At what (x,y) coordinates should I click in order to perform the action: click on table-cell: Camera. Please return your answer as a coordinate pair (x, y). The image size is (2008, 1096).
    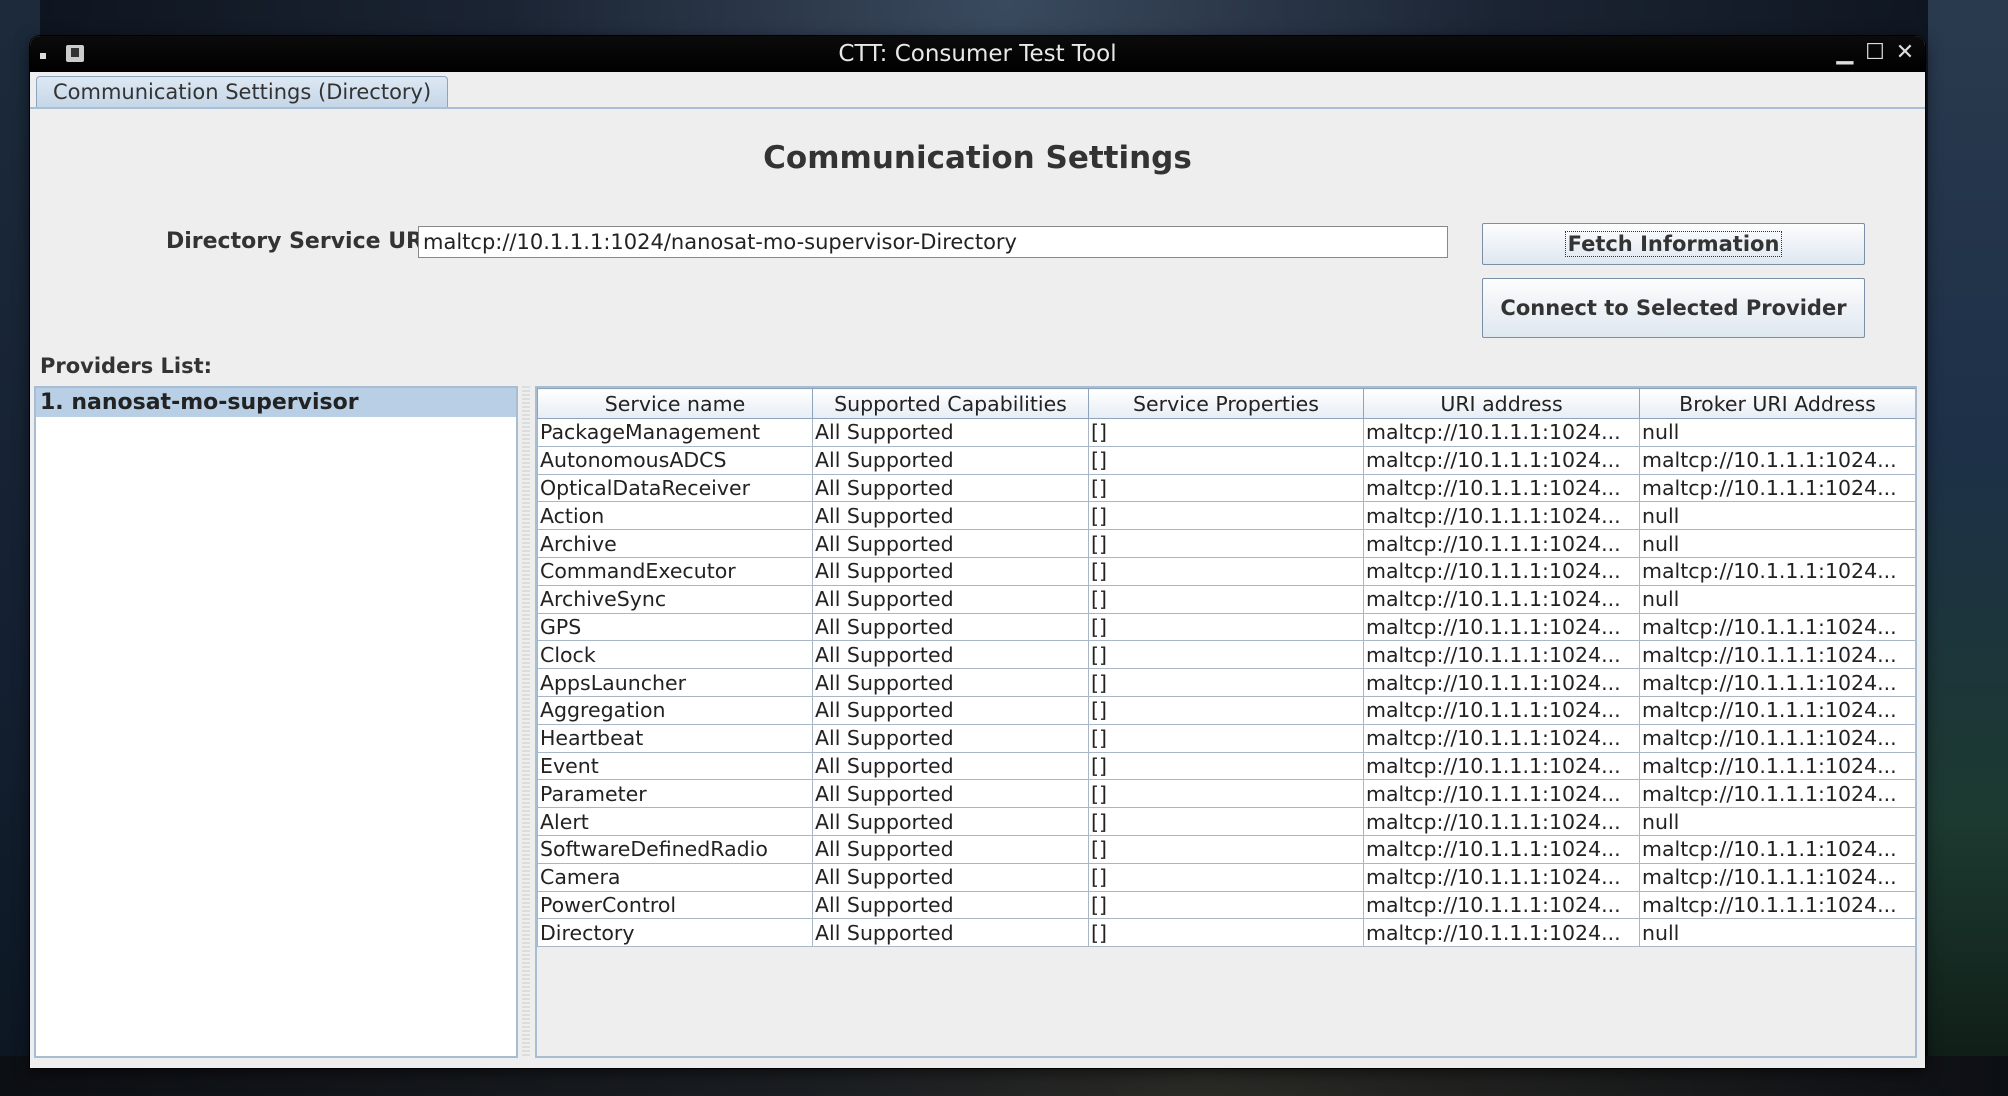
    Looking at the image, I should click on (675, 877).